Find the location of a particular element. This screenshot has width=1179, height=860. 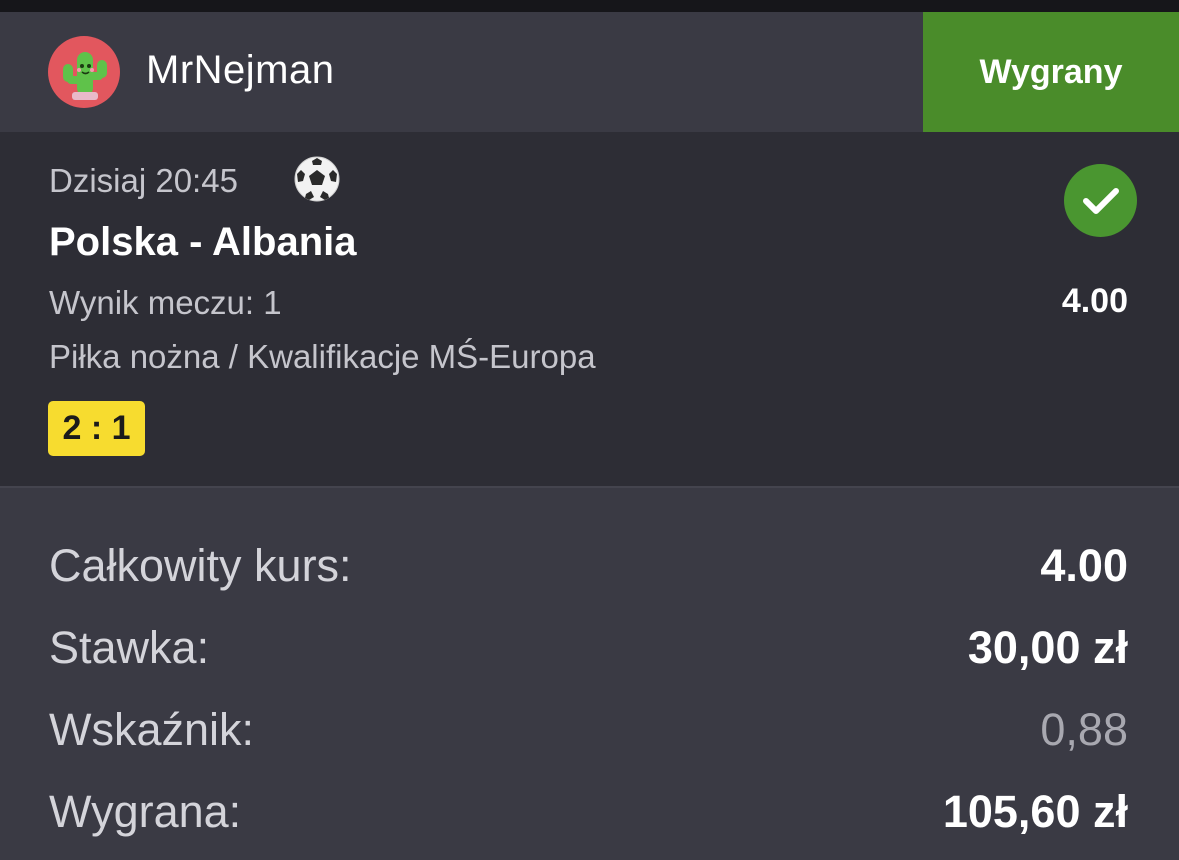

score-badge: 2 : 1 is located at coordinates (96, 428).